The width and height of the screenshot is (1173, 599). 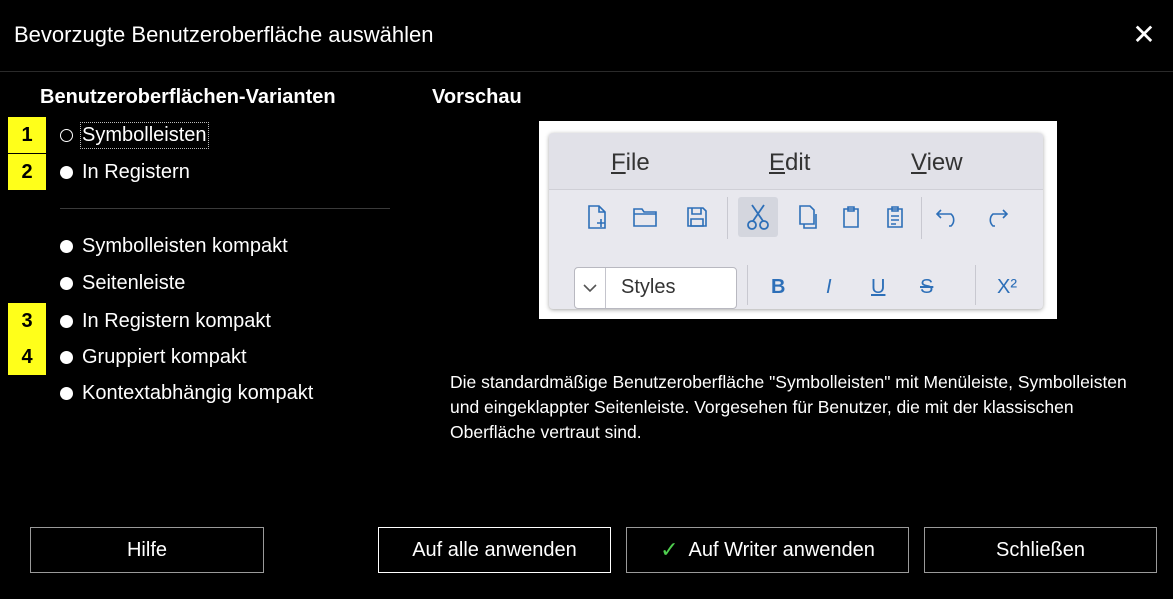 I want to click on radio-gruppiert-kompakt: Gruppiert kompakt, so click(x=153, y=357).